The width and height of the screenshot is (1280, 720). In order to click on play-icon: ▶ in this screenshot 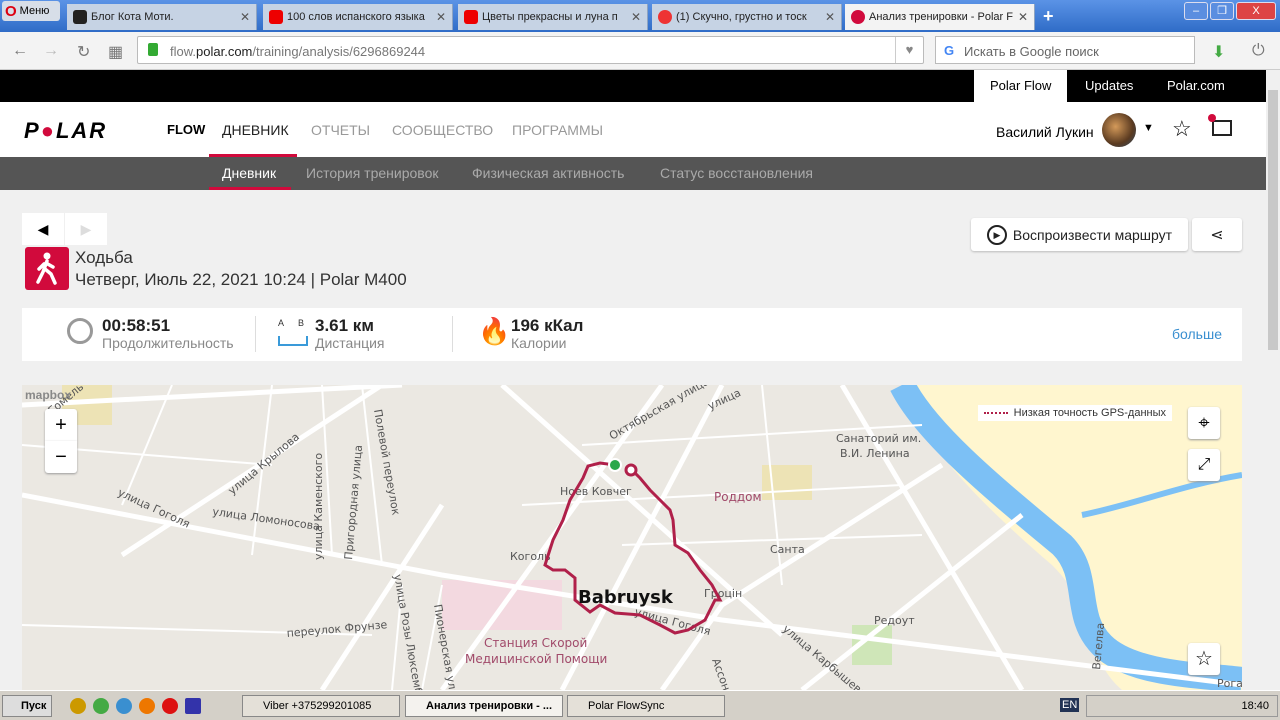, I will do `click(996, 234)`.